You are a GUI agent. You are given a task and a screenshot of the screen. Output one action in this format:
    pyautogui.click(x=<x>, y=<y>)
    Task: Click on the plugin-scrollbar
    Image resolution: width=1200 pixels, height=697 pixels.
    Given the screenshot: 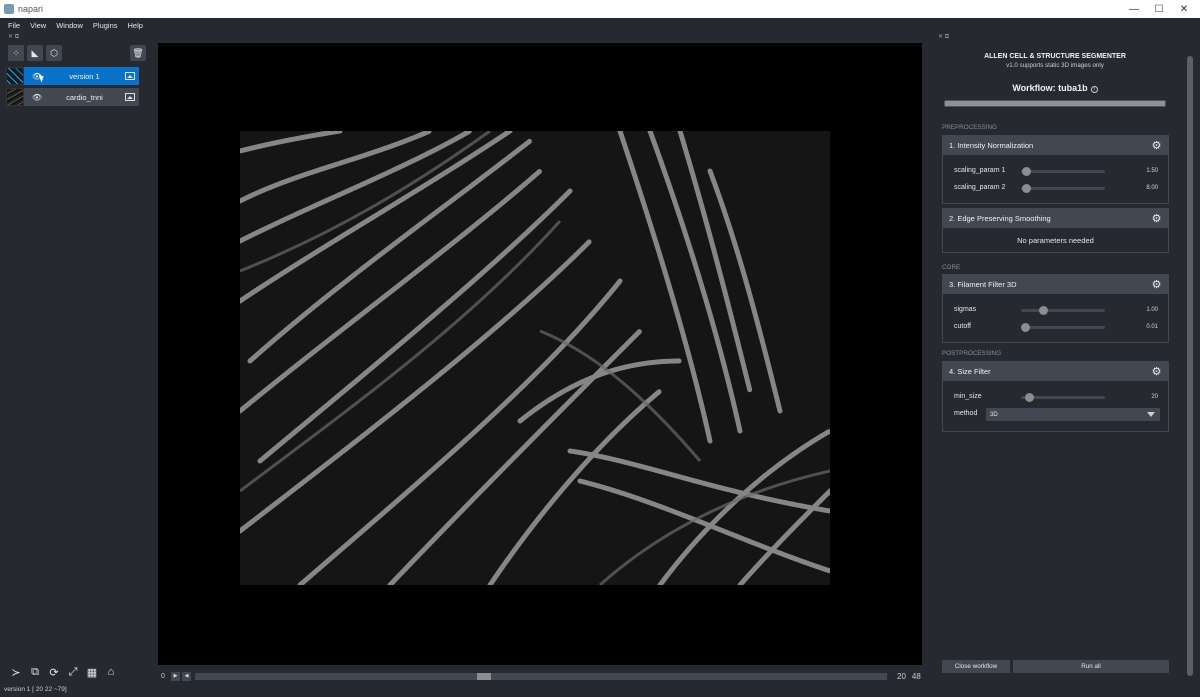 What is the action you would take?
    pyautogui.click(x=1190, y=362)
    